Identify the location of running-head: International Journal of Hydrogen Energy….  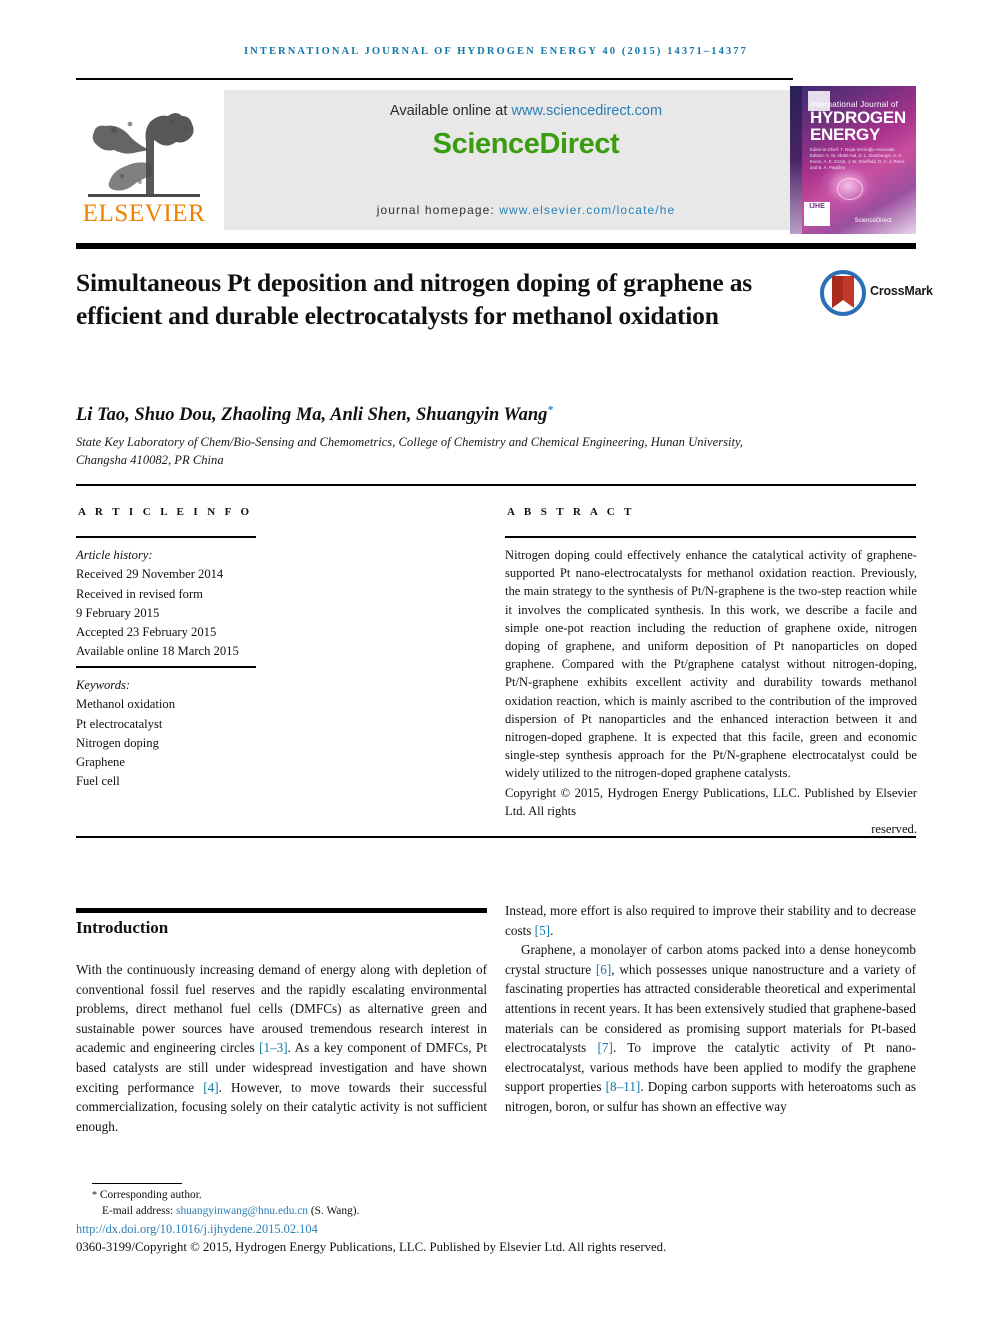
(496, 51).